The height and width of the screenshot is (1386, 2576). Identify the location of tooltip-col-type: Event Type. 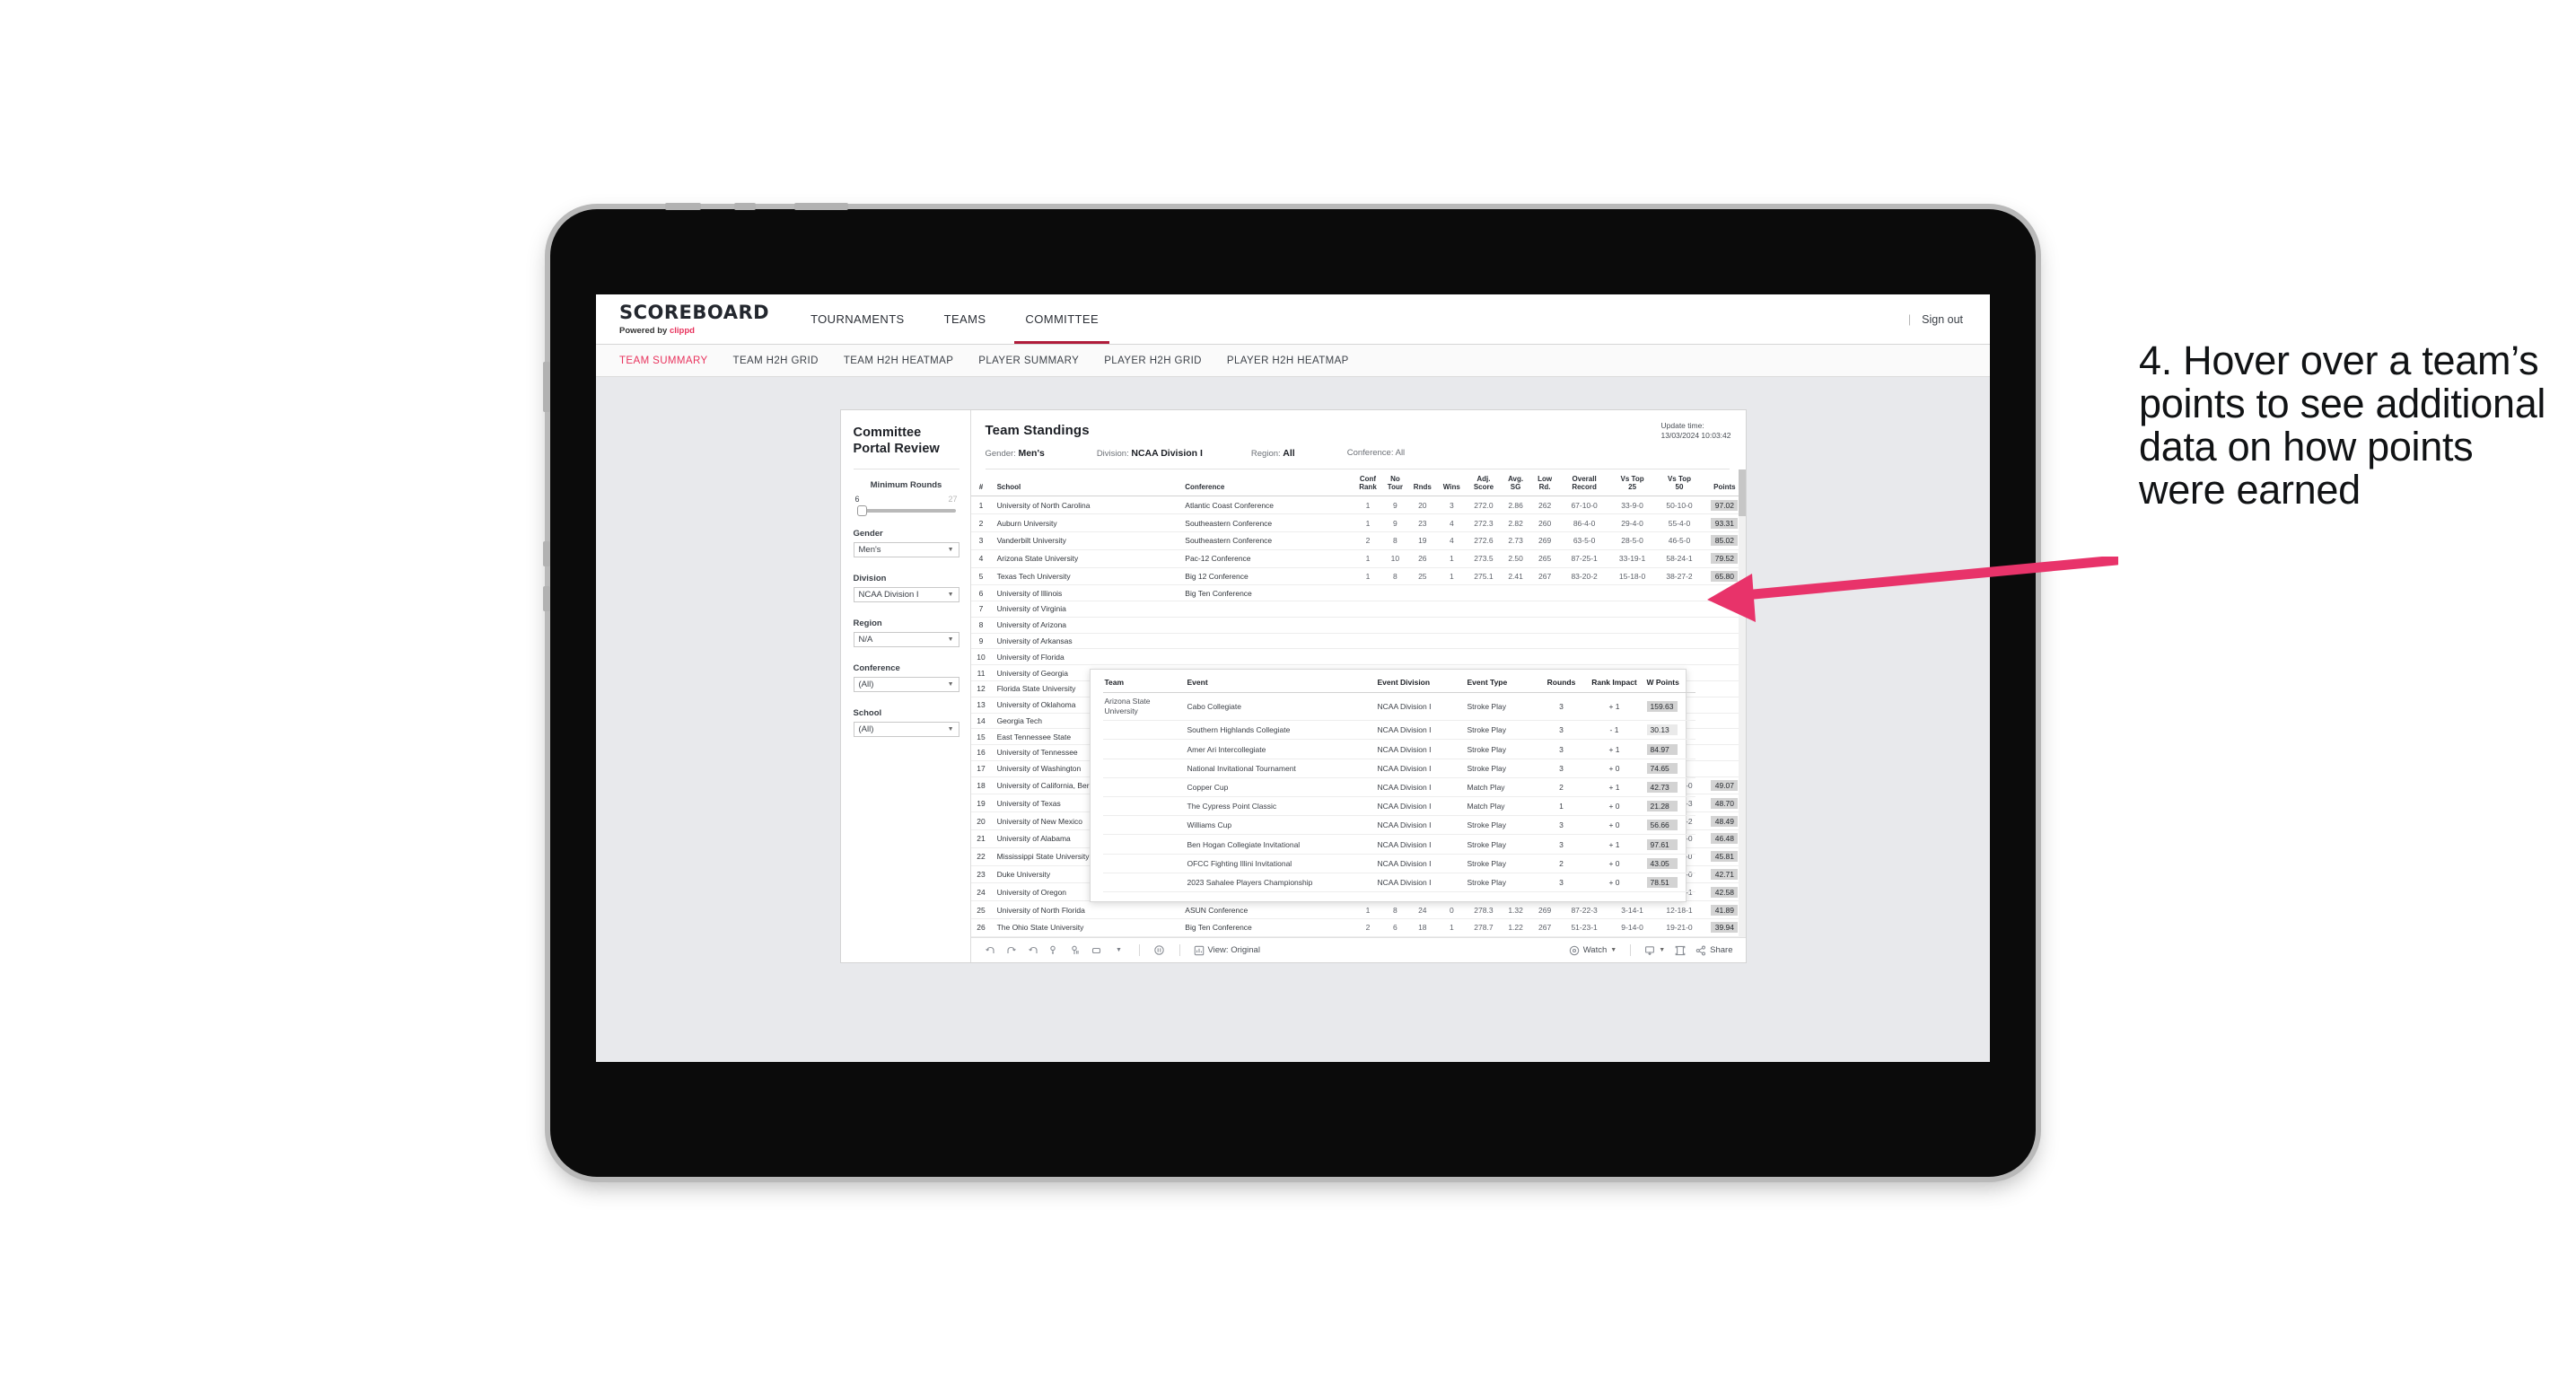
(1502, 686).